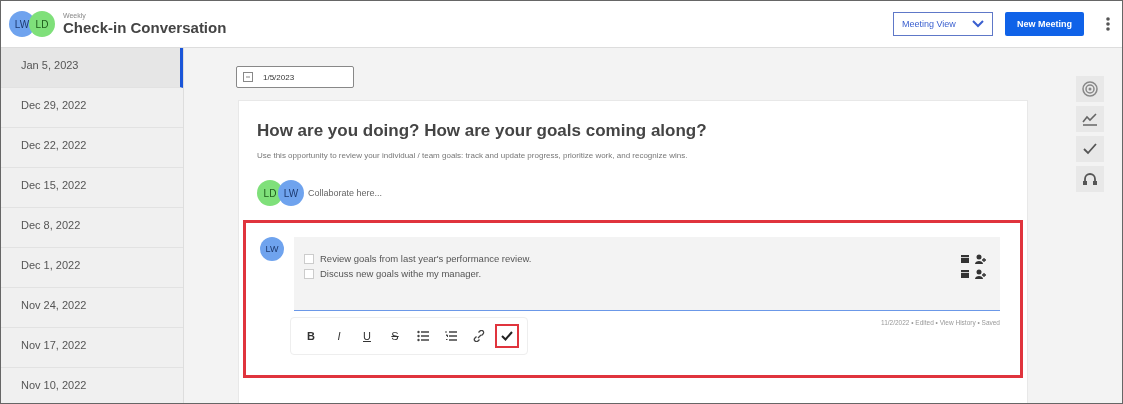  What do you see at coordinates (943, 24) in the screenshot?
I see `view-dropdown: Meeting View` at bounding box center [943, 24].